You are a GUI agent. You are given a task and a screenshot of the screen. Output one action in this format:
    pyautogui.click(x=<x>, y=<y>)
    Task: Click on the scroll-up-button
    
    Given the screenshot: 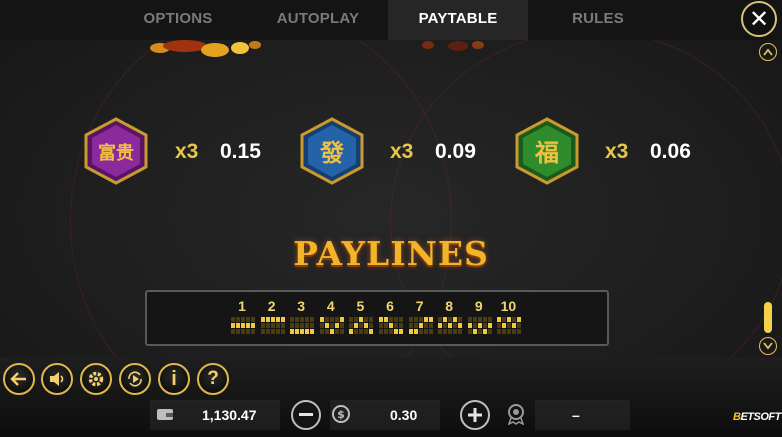 What is the action you would take?
    pyautogui.click(x=768, y=52)
    